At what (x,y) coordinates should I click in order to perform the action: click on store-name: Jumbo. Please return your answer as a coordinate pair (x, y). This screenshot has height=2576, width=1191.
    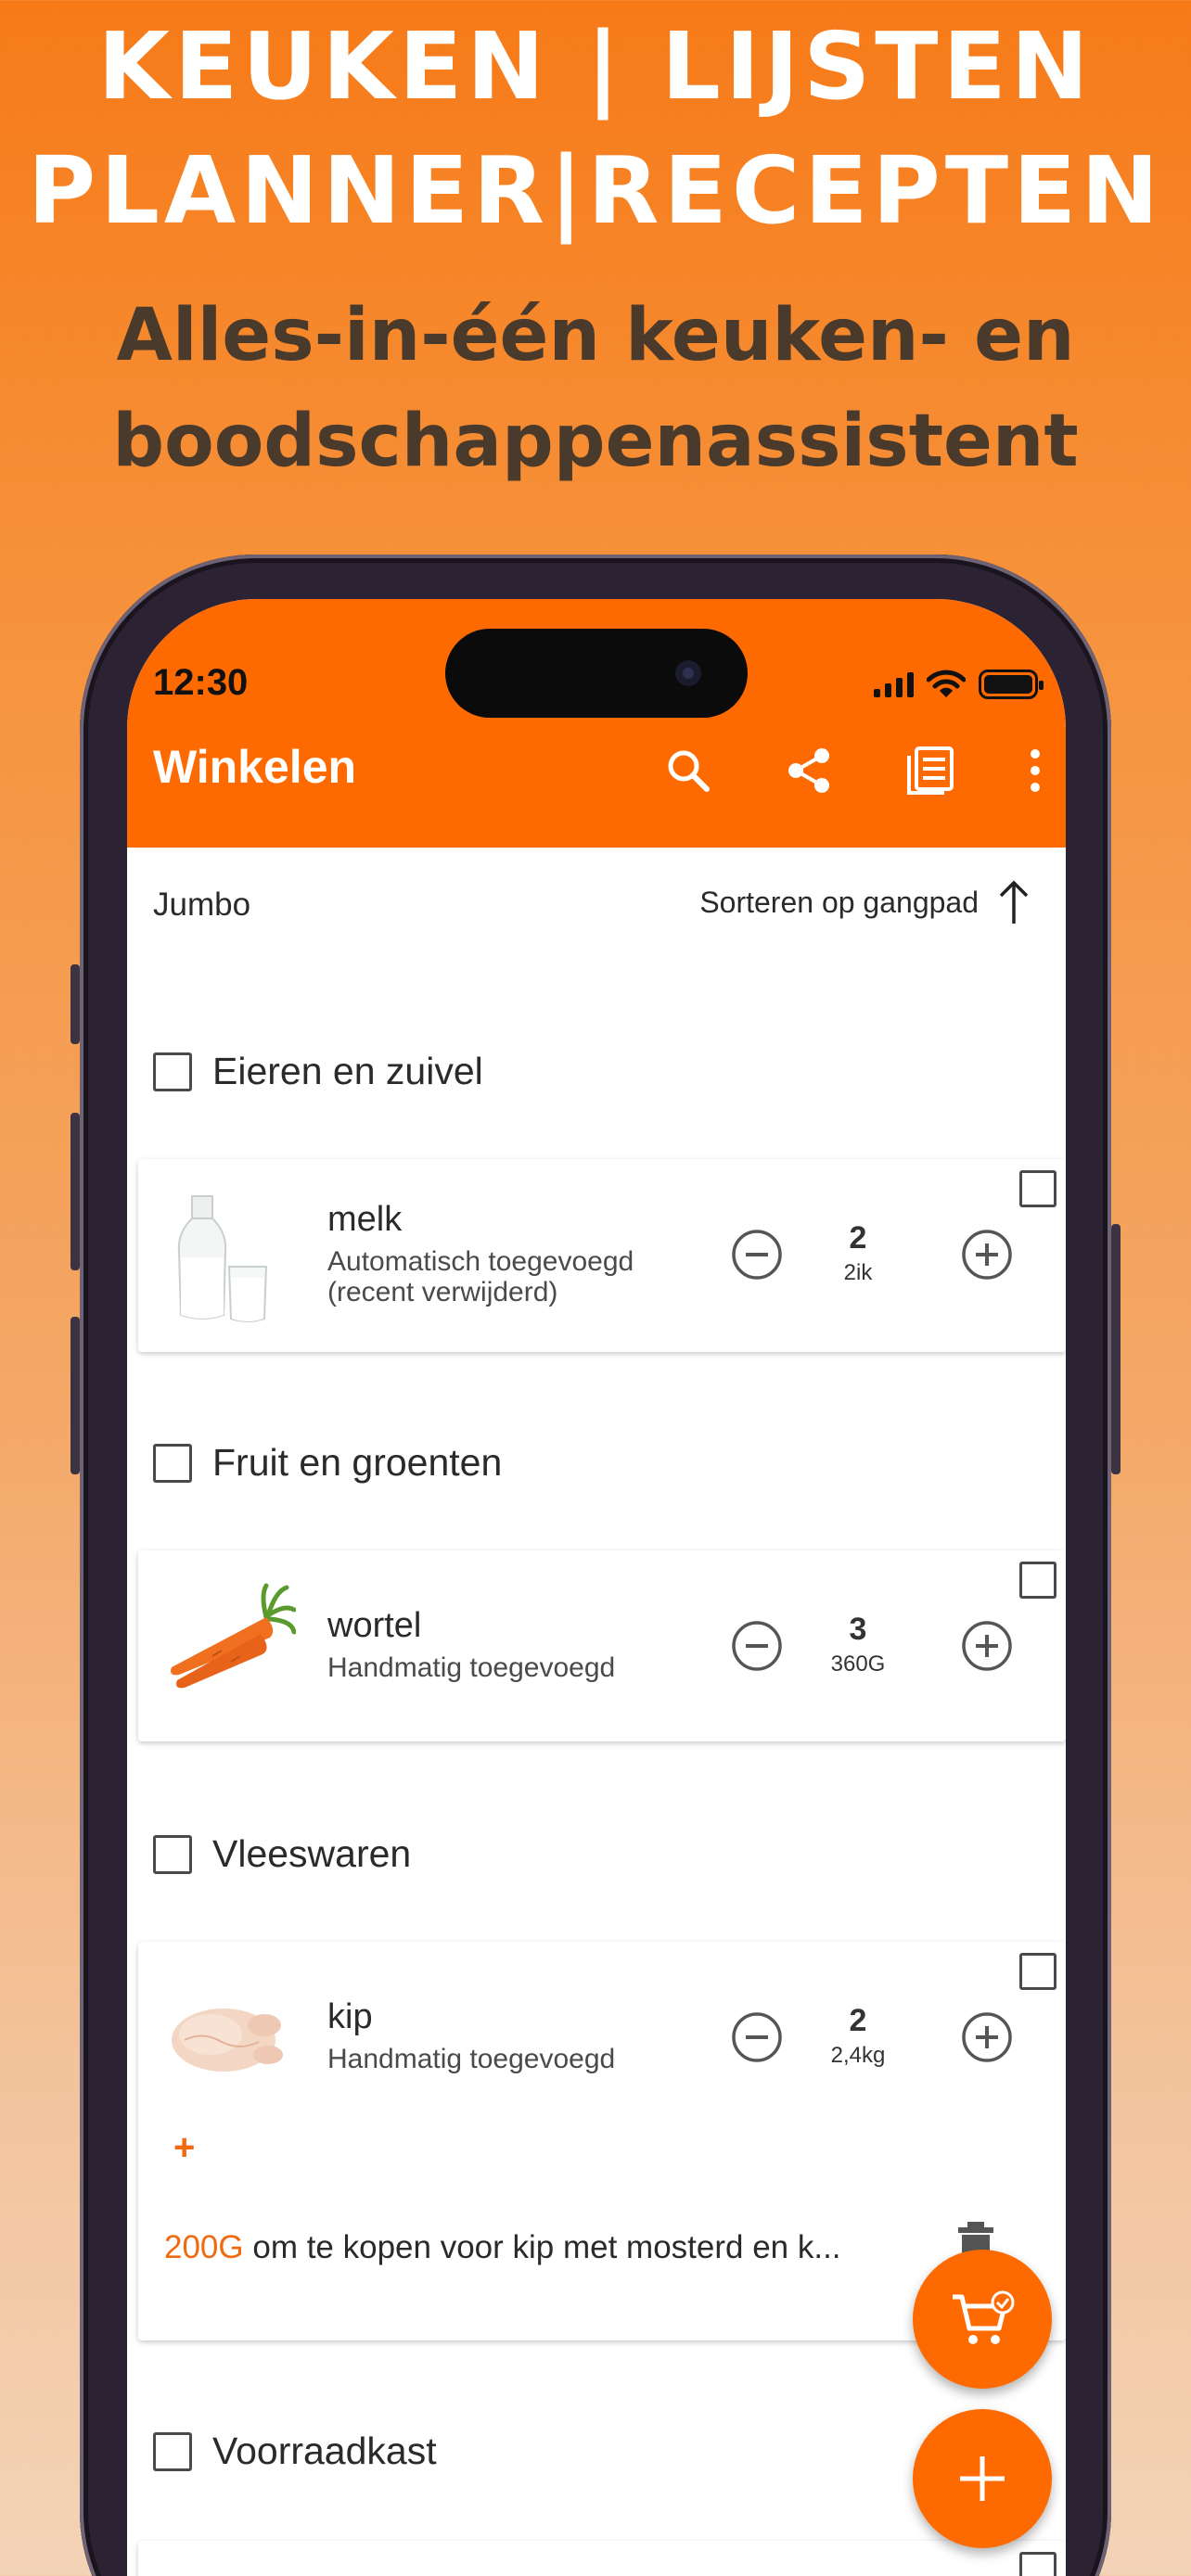
    Looking at the image, I should click on (201, 905).